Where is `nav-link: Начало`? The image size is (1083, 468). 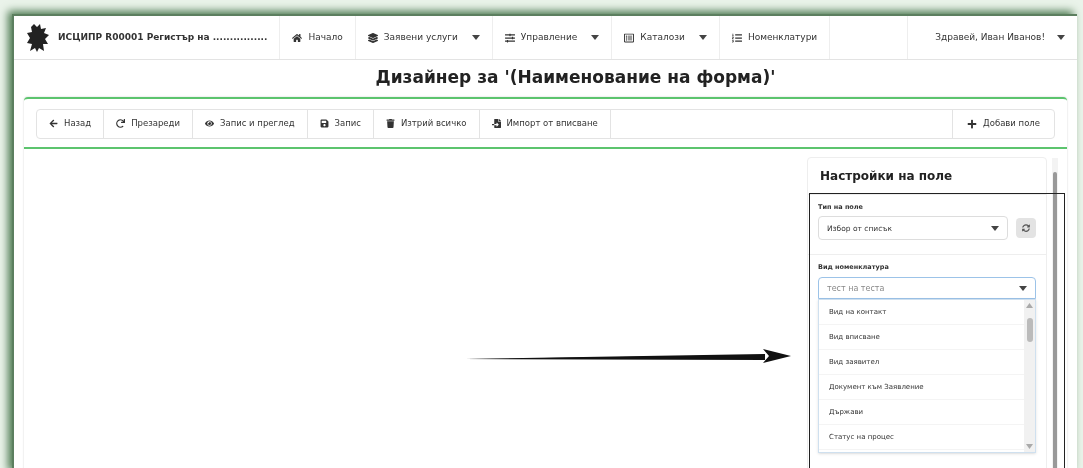 nav-link: Начало is located at coordinates (318, 37).